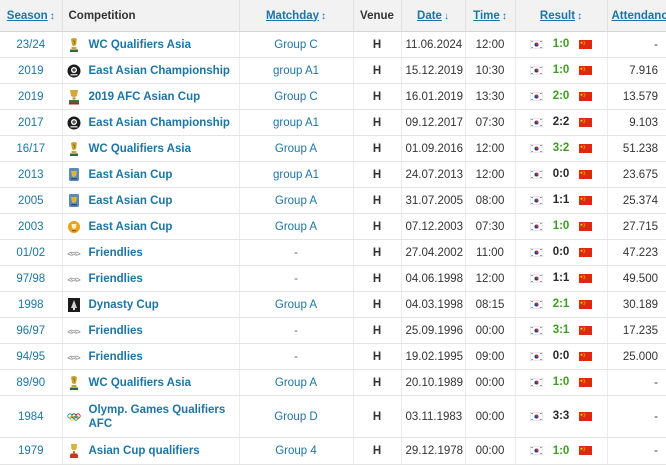  What do you see at coordinates (490, 16) in the screenshot?
I see `time-column-header: Time ↕` at bounding box center [490, 16].